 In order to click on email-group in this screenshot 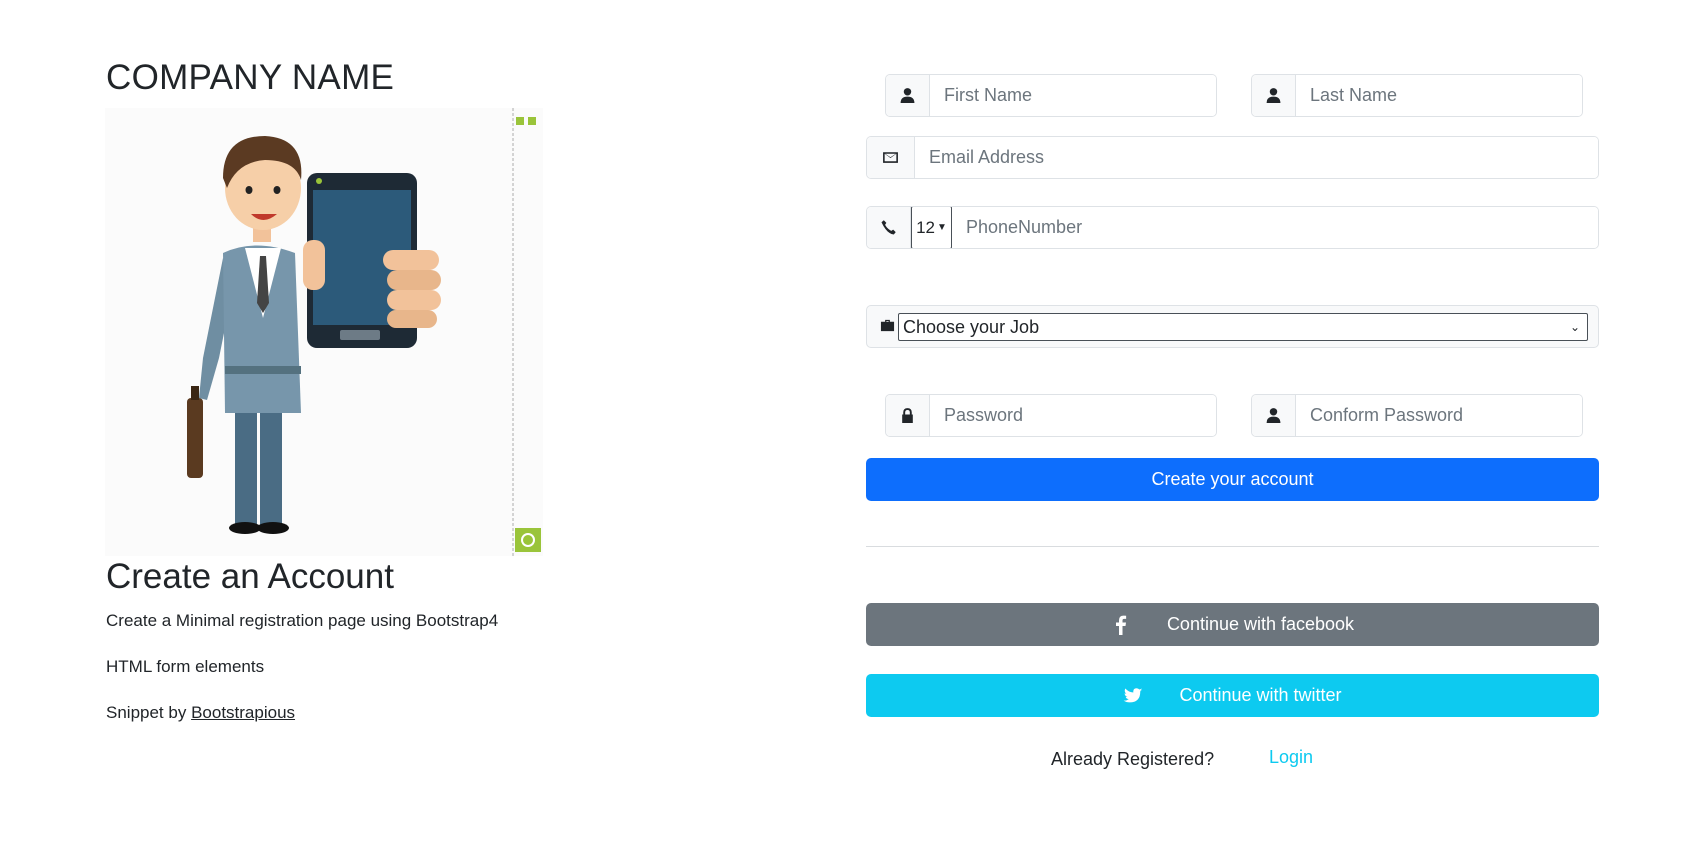, I will do `click(1232, 157)`.